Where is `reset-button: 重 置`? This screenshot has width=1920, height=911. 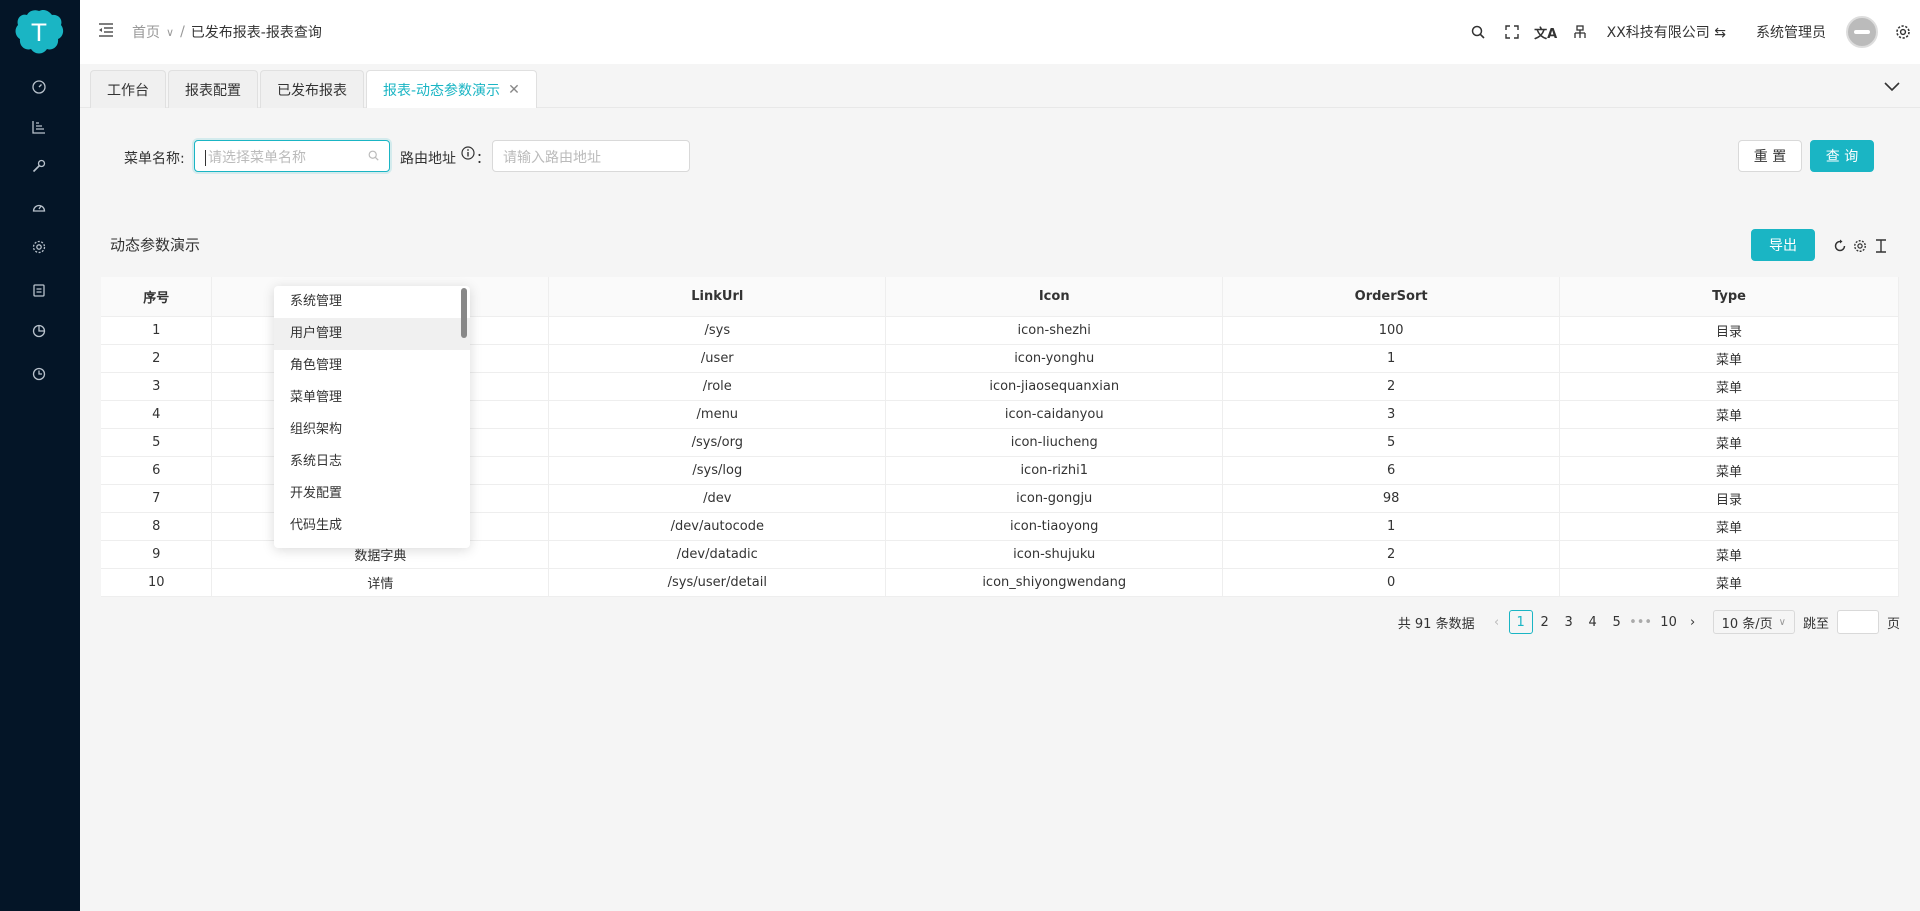 reset-button: 重 置 is located at coordinates (1770, 156).